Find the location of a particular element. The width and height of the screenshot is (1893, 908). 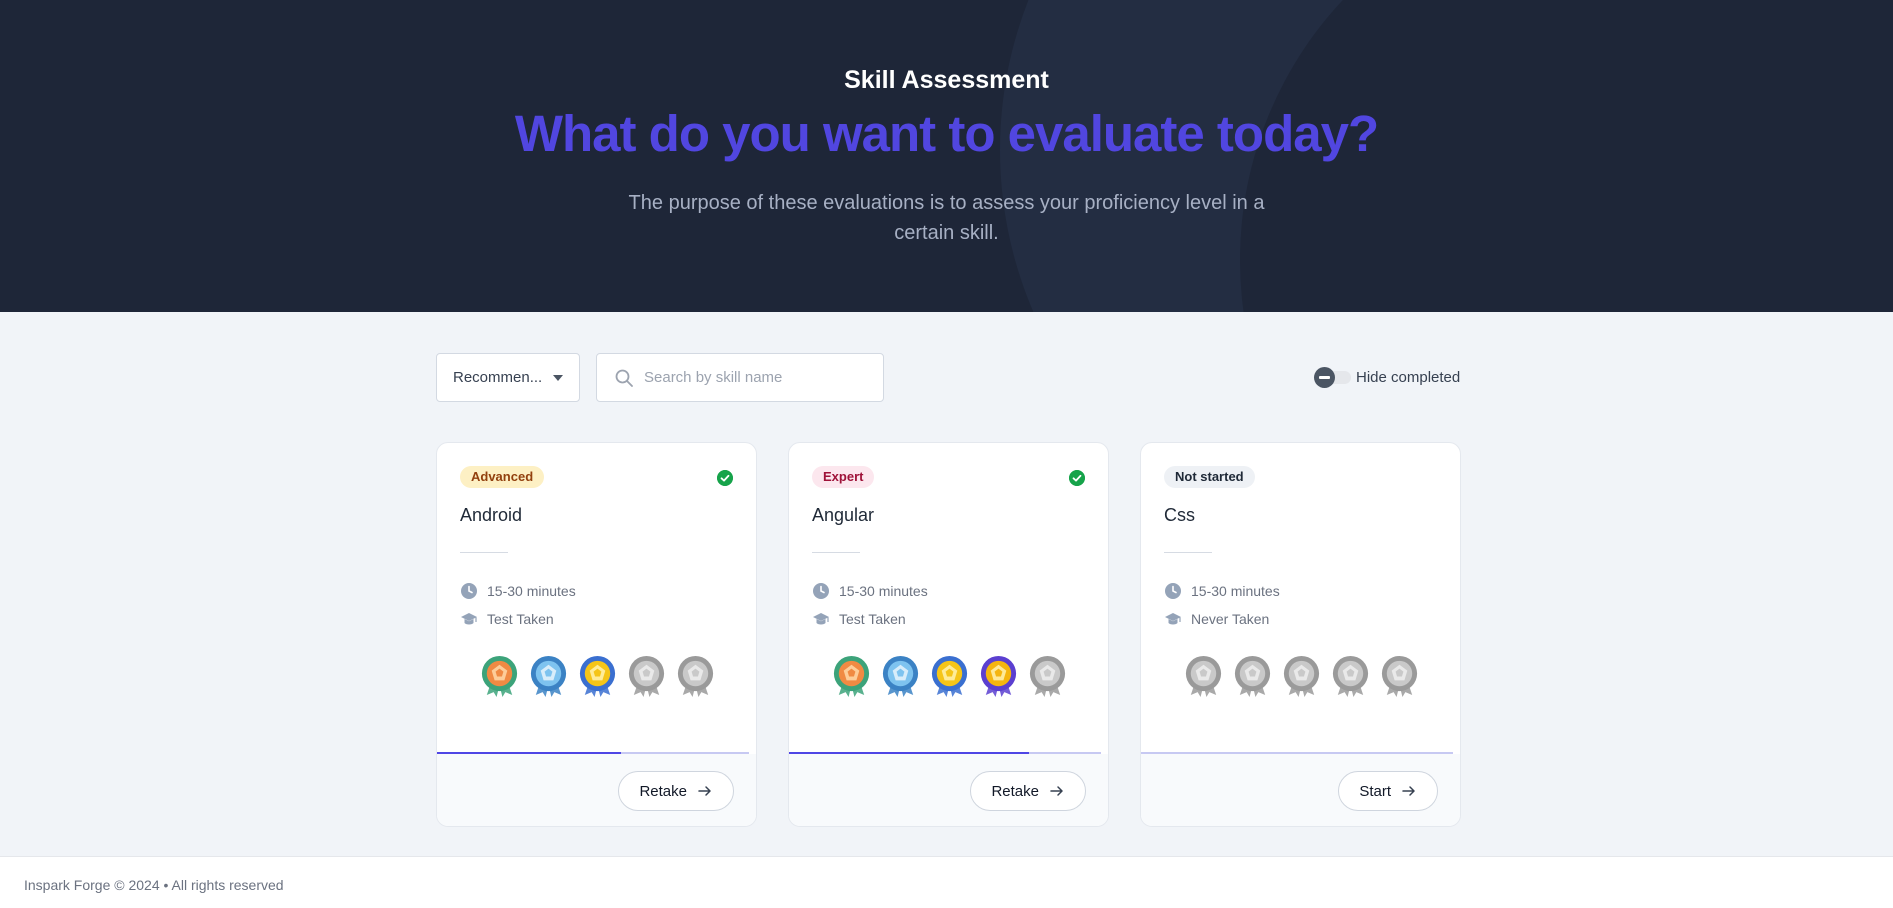

card-body: Not started Css 15-30 minutes Never Taken is located at coordinates (1300, 598).